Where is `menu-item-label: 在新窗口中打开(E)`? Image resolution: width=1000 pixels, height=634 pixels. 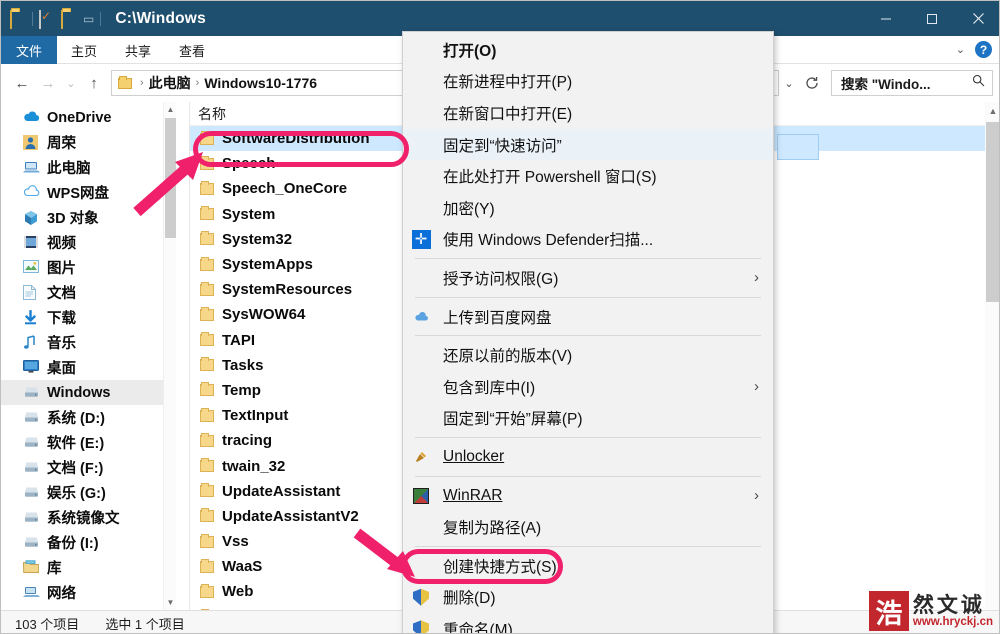
menu-item-label: 在新窗口中打开(E) is located at coordinates (508, 114).